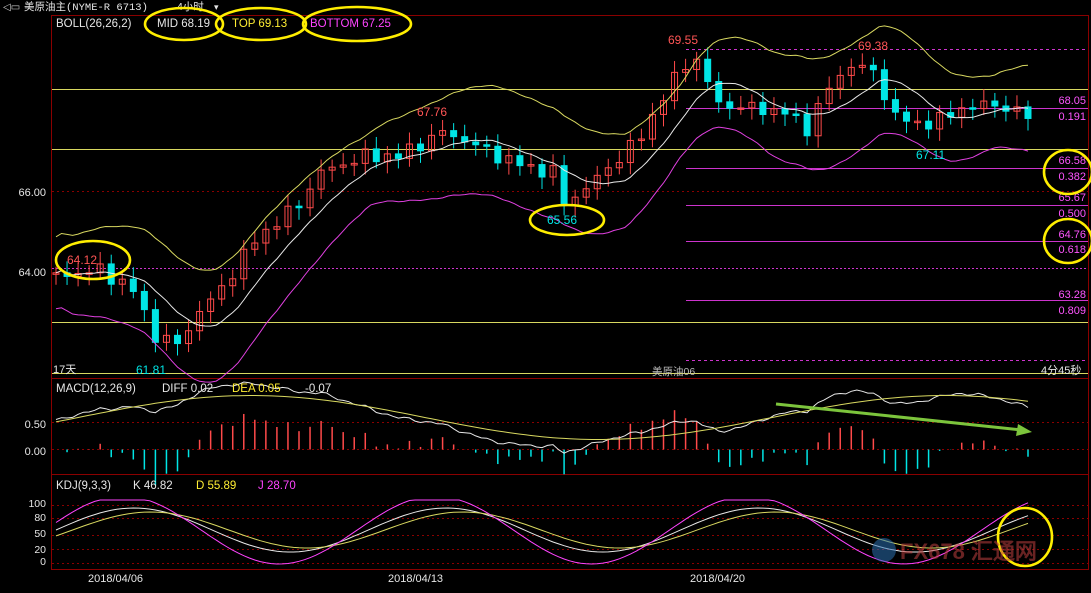 This screenshot has height=593, width=1091. I want to click on fib-price-label: 68.05, so click(1072, 101).